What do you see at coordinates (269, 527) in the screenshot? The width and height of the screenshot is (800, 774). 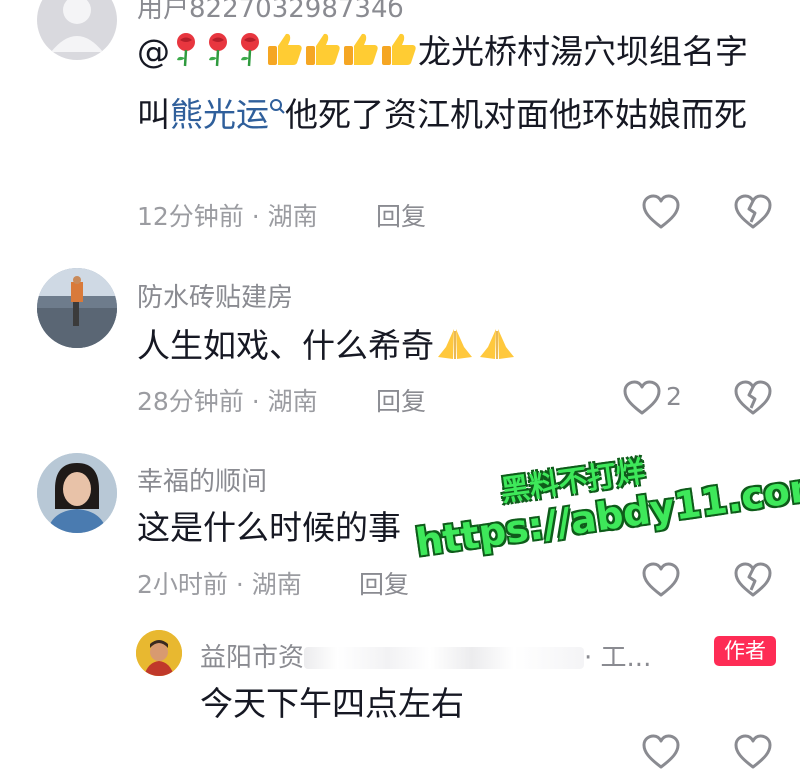 I see `comment-text: 这是什么时候的事` at bounding box center [269, 527].